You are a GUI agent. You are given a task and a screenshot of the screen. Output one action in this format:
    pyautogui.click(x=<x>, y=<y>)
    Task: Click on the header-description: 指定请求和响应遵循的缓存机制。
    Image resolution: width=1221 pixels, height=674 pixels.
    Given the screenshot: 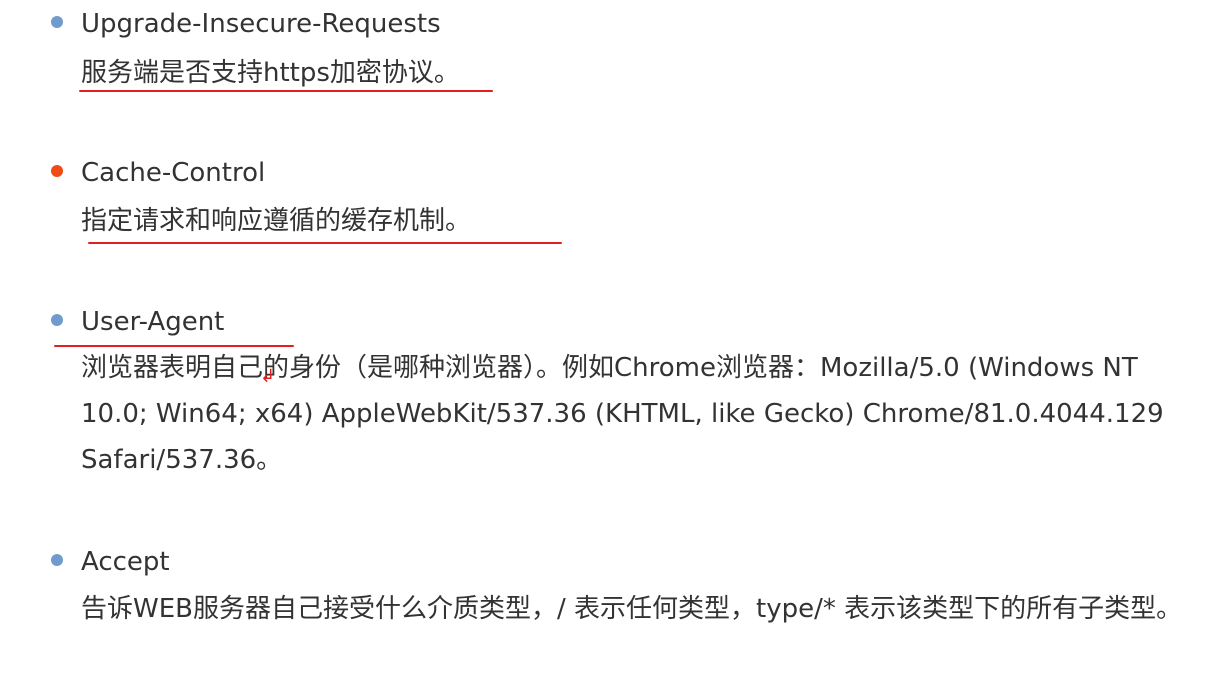 What is the action you would take?
    pyautogui.click(x=276, y=221)
    